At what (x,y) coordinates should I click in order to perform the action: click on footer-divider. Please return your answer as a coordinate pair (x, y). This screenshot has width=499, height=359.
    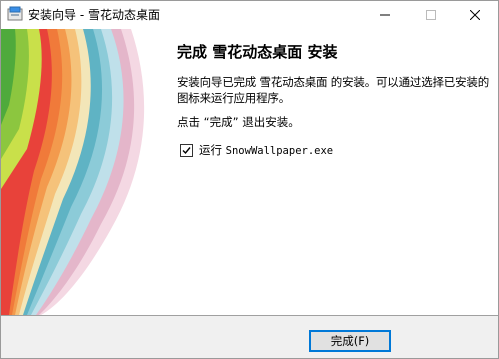
    Looking at the image, I should click on (249, 315).